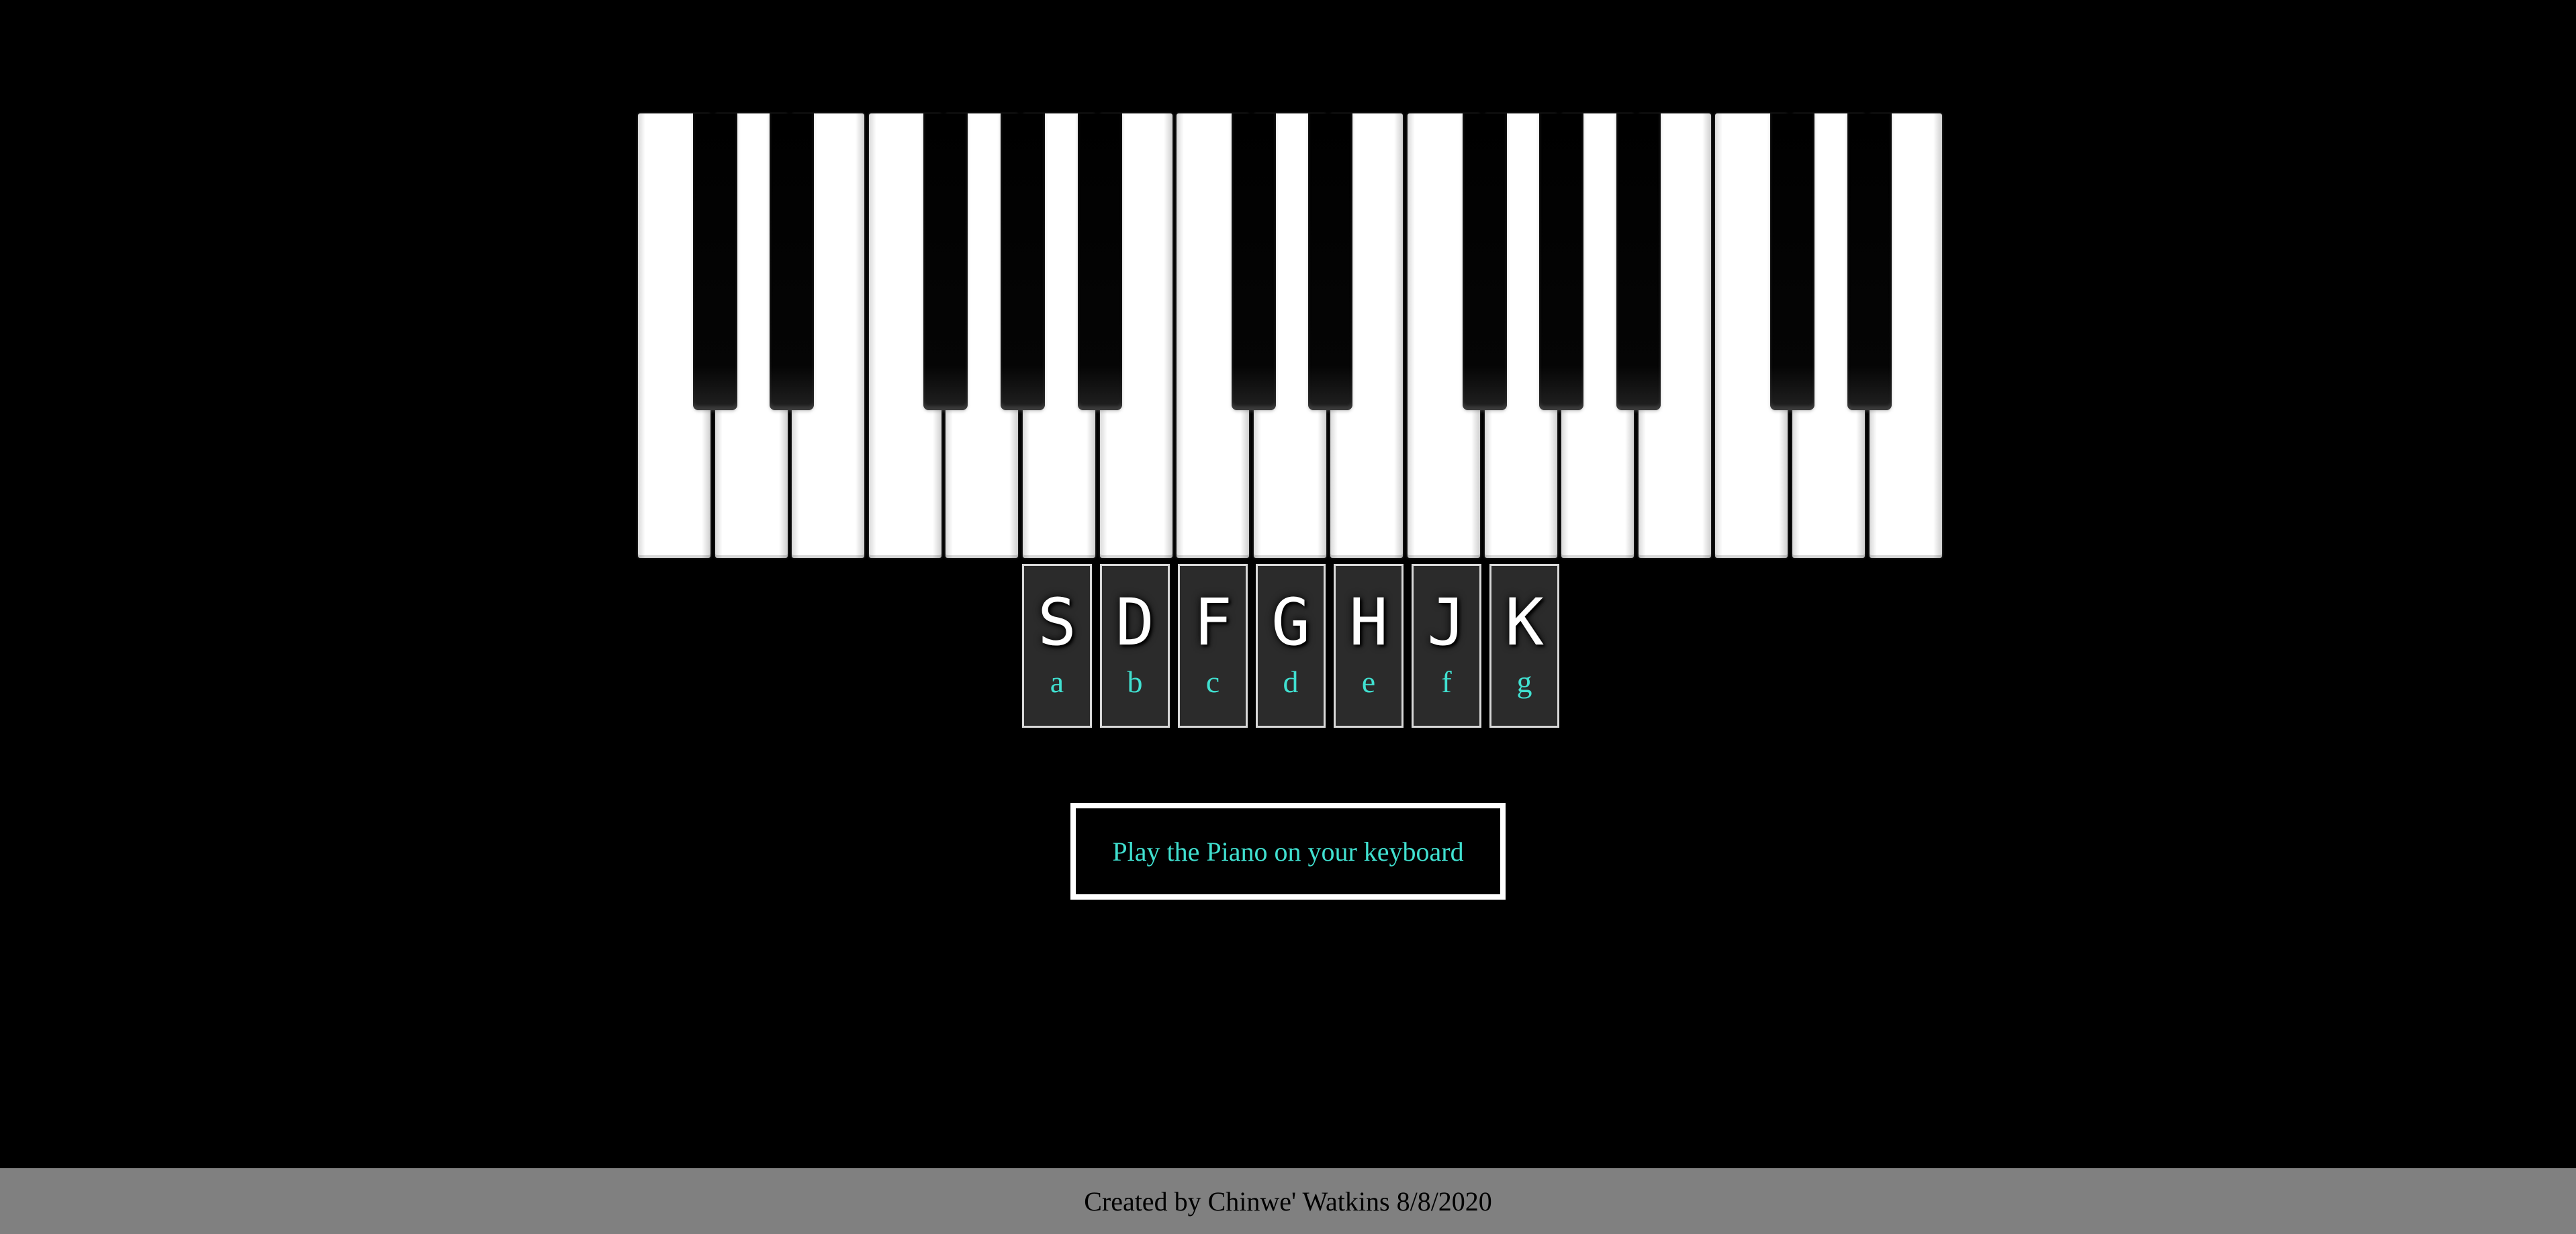 The width and height of the screenshot is (2576, 1234). I want to click on instruction-box: Play the Piano on your keyboard, so click(1288, 851).